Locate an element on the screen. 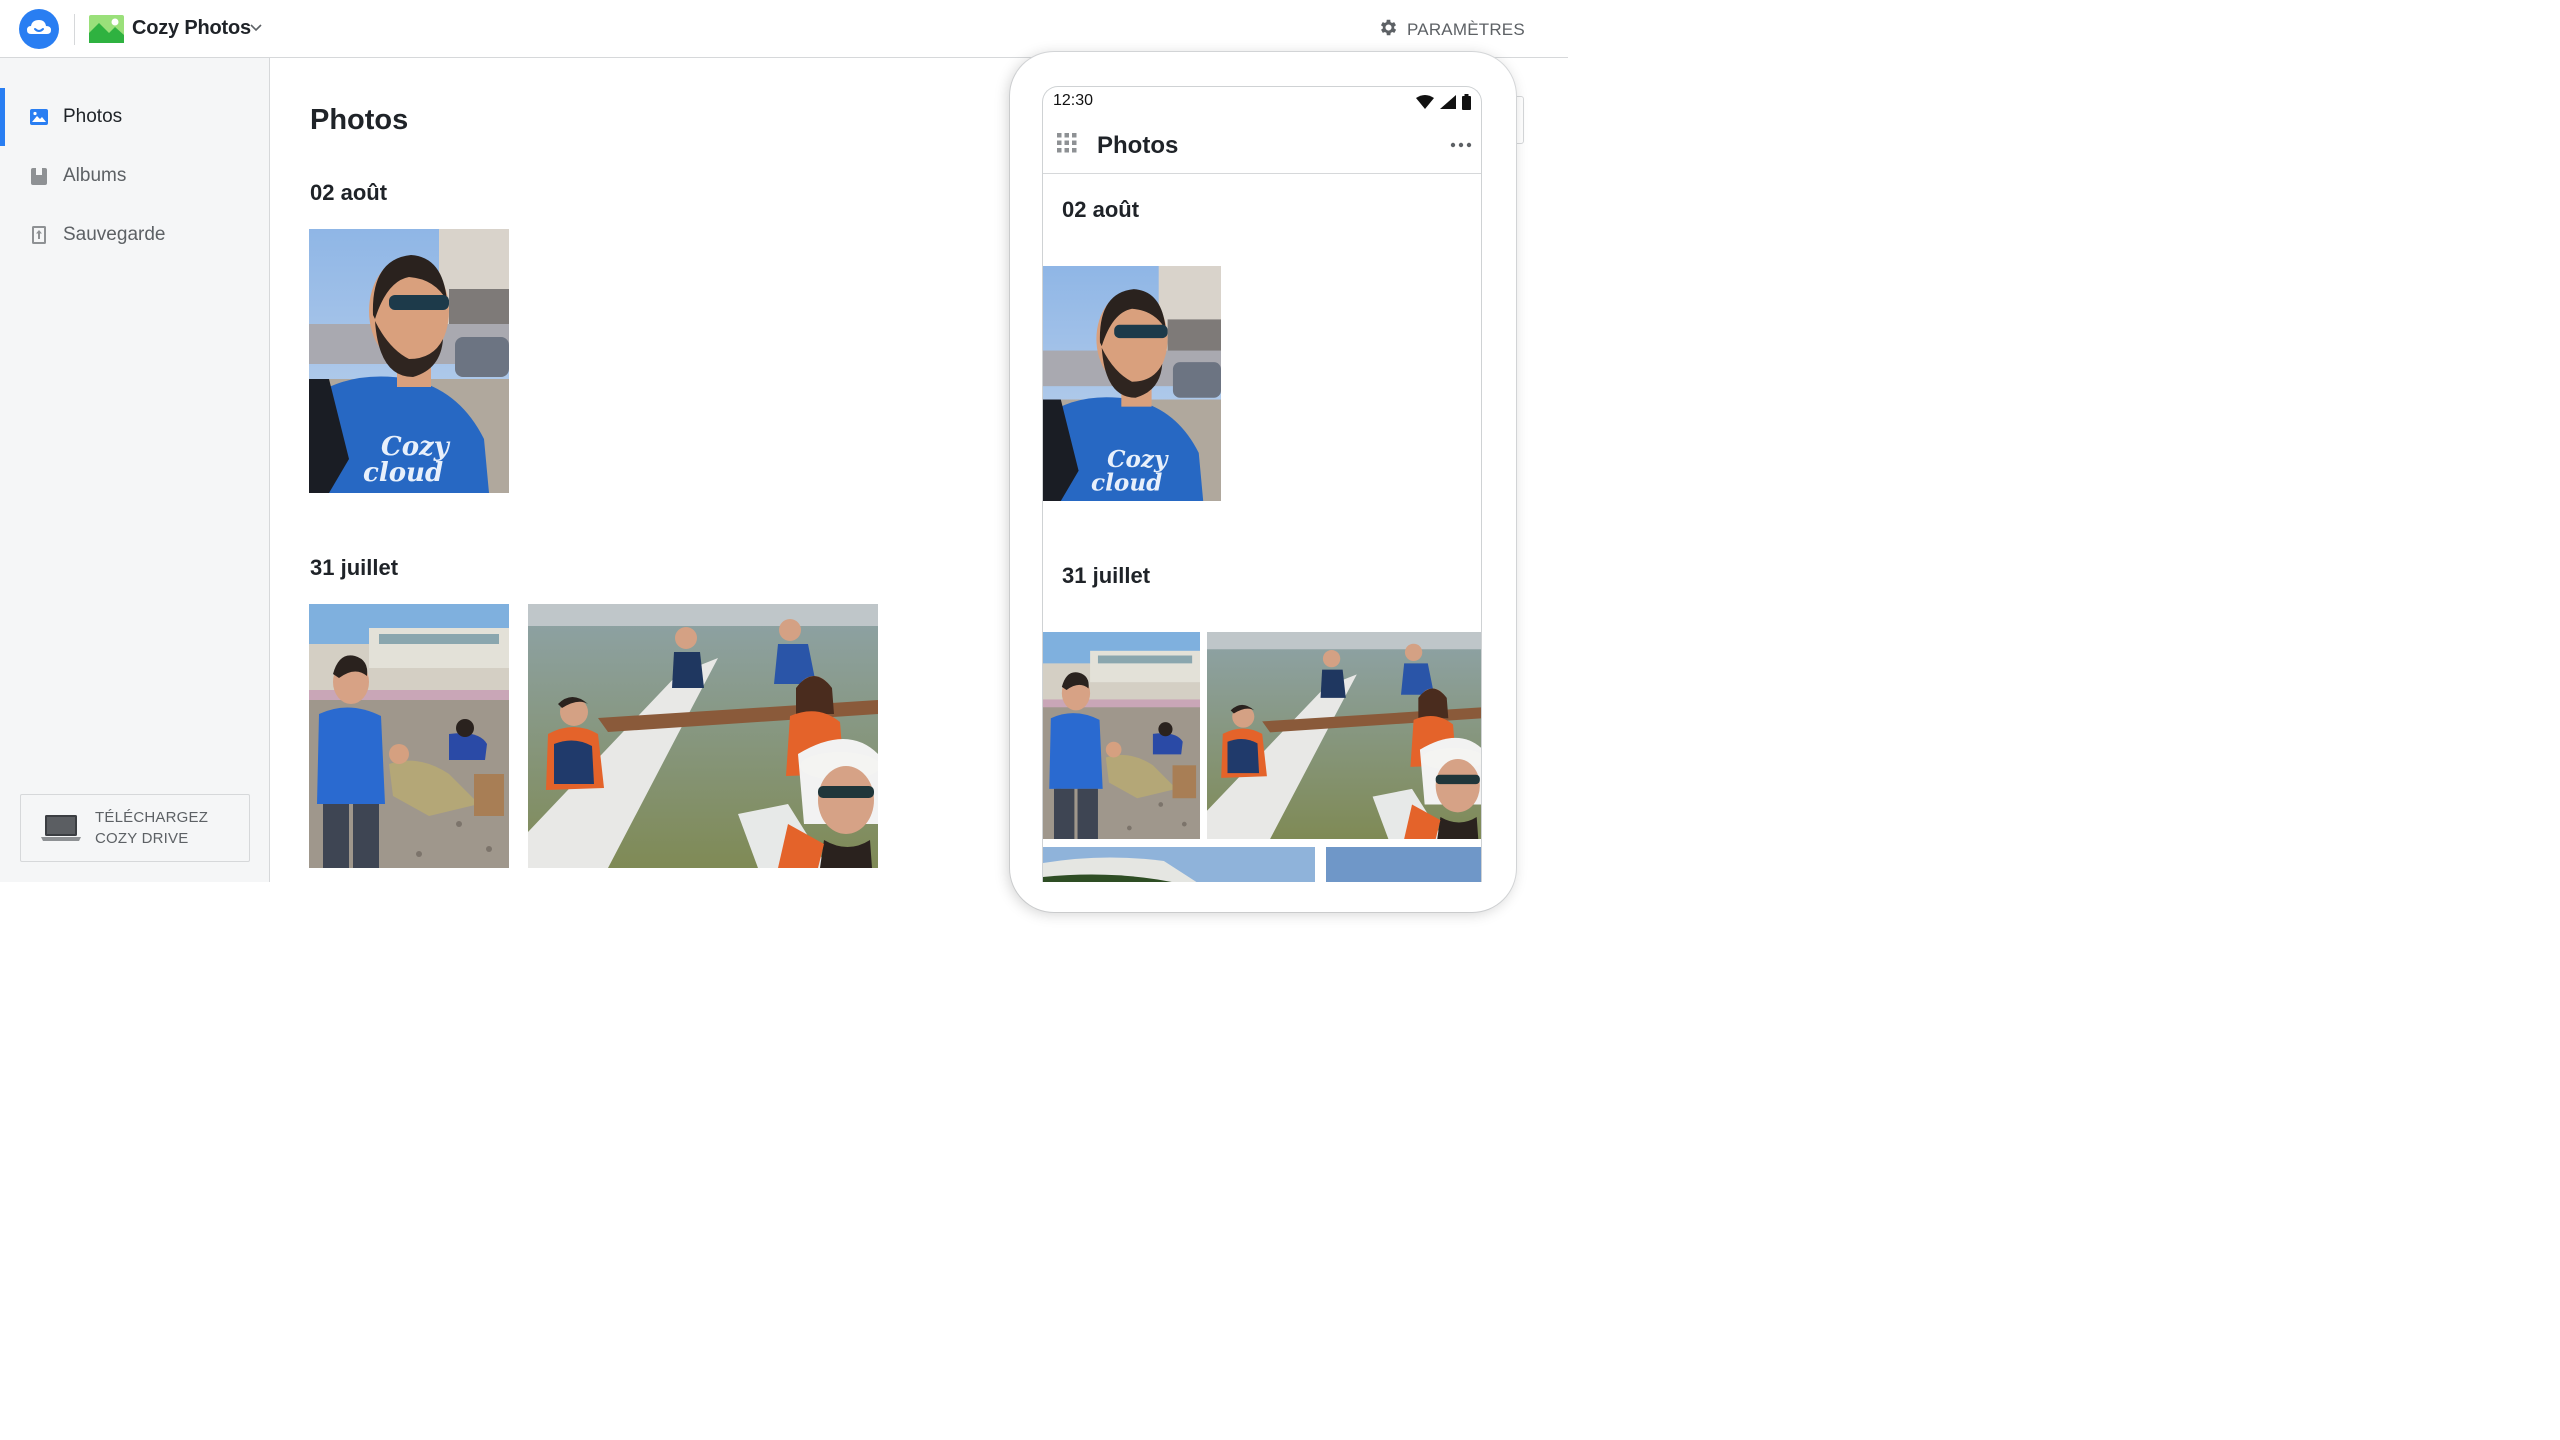  mobile-photo-sky is located at coordinates (1404, 864).